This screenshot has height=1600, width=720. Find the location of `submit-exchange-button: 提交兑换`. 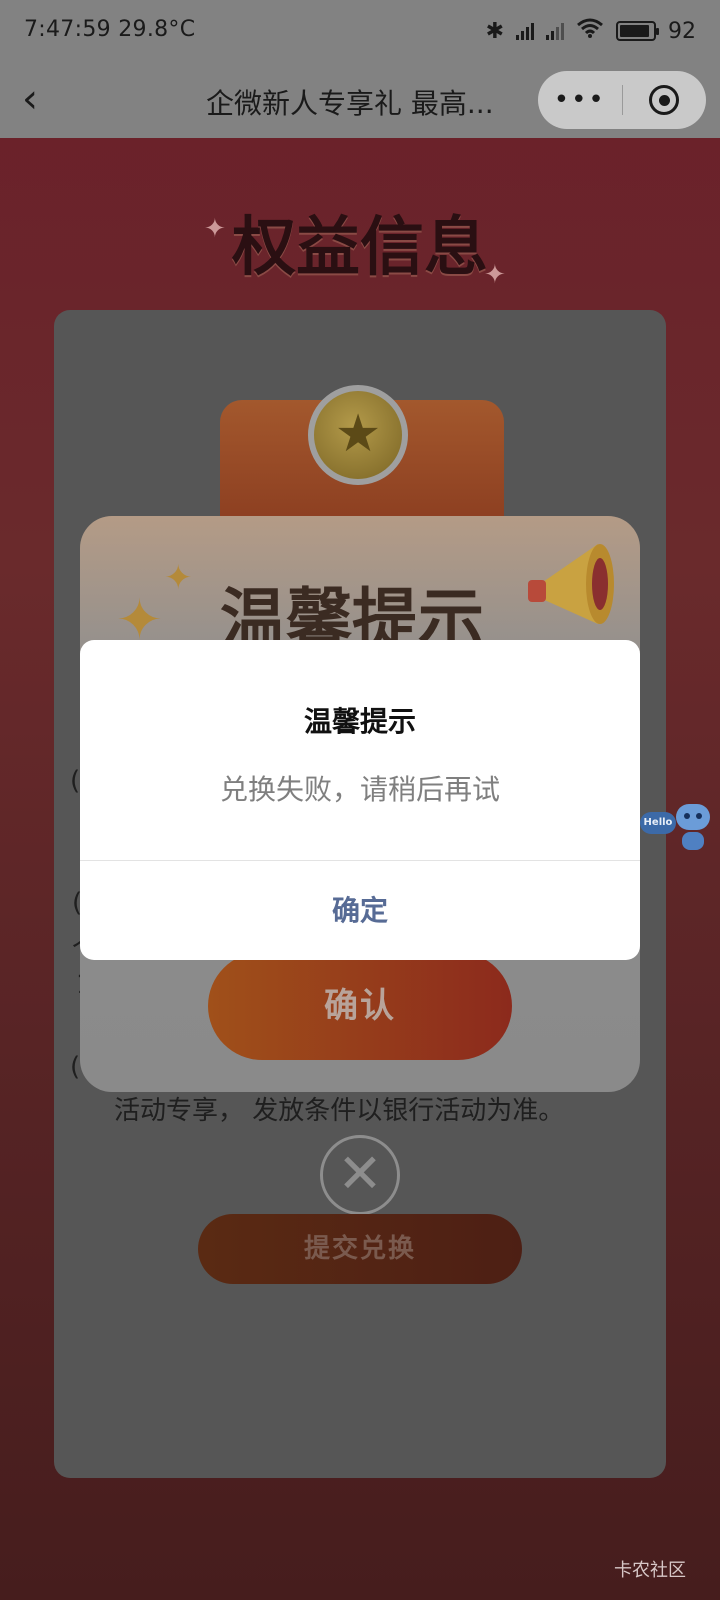

submit-exchange-button: 提交兑换 is located at coordinates (360, 1249).